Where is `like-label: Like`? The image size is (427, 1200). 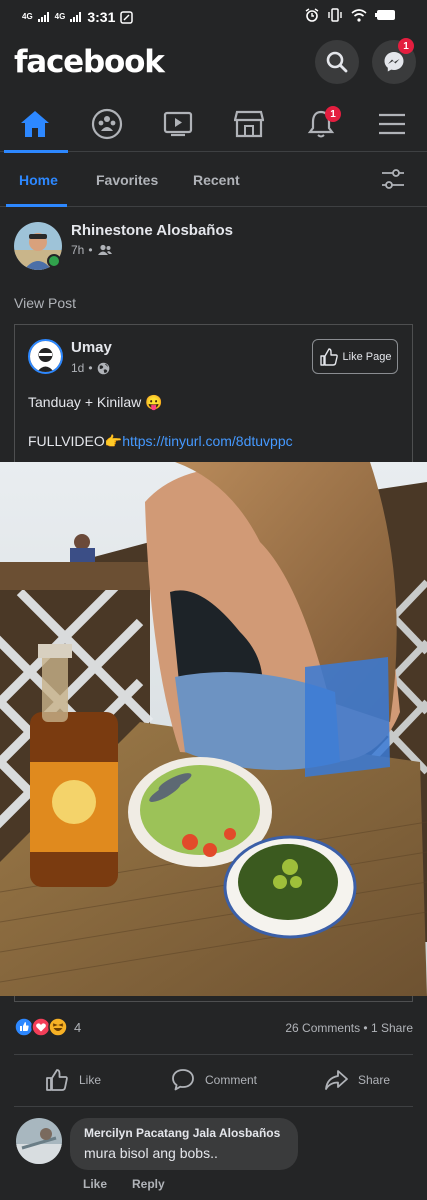
like-label: Like is located at coordinates (90, 1080).